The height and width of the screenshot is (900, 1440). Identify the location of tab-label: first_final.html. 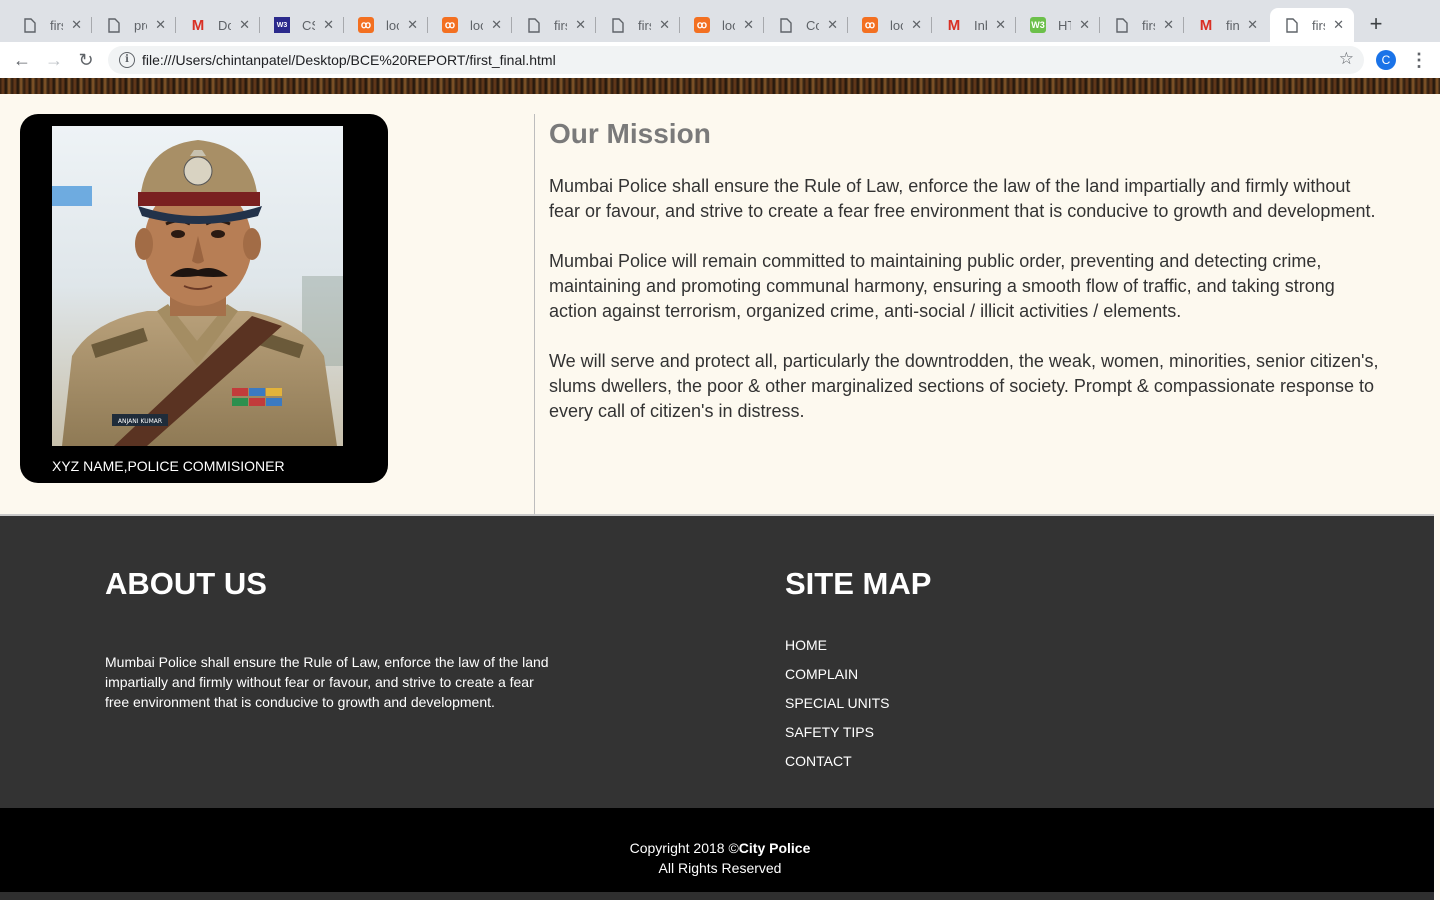
(56, 25).